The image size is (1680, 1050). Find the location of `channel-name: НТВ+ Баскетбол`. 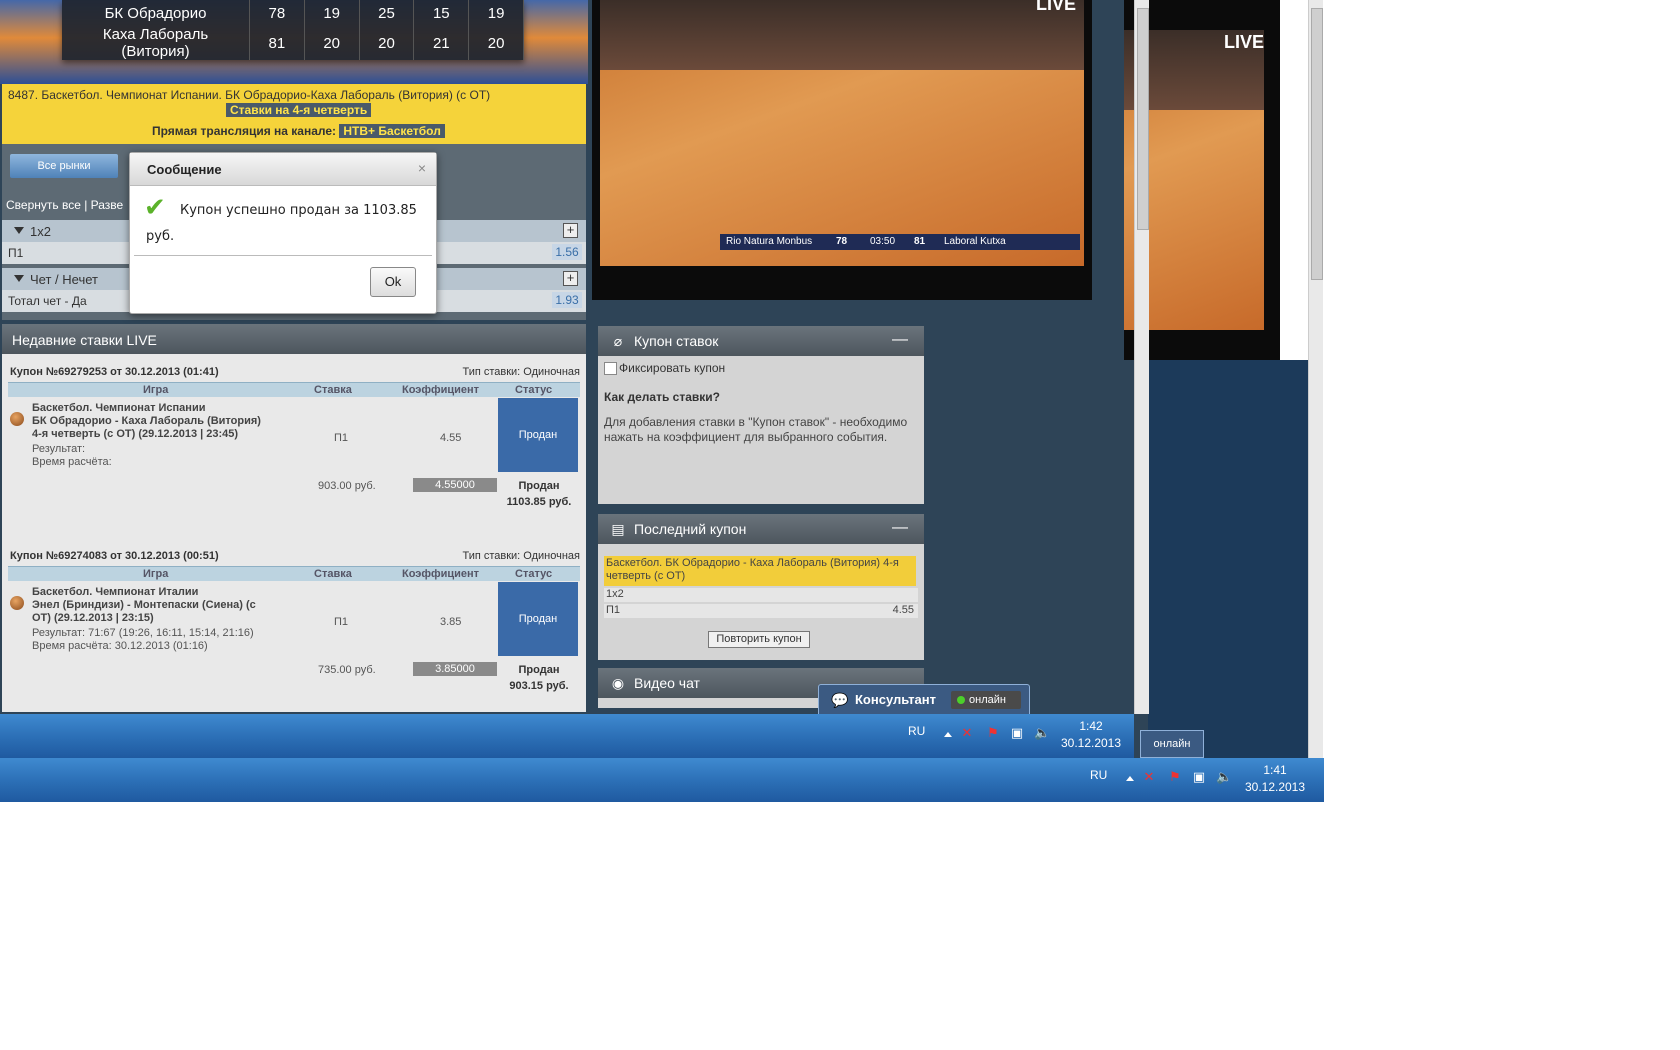

channel-name: НТВ+ Баскетбол is located at coordinates (392, 131).